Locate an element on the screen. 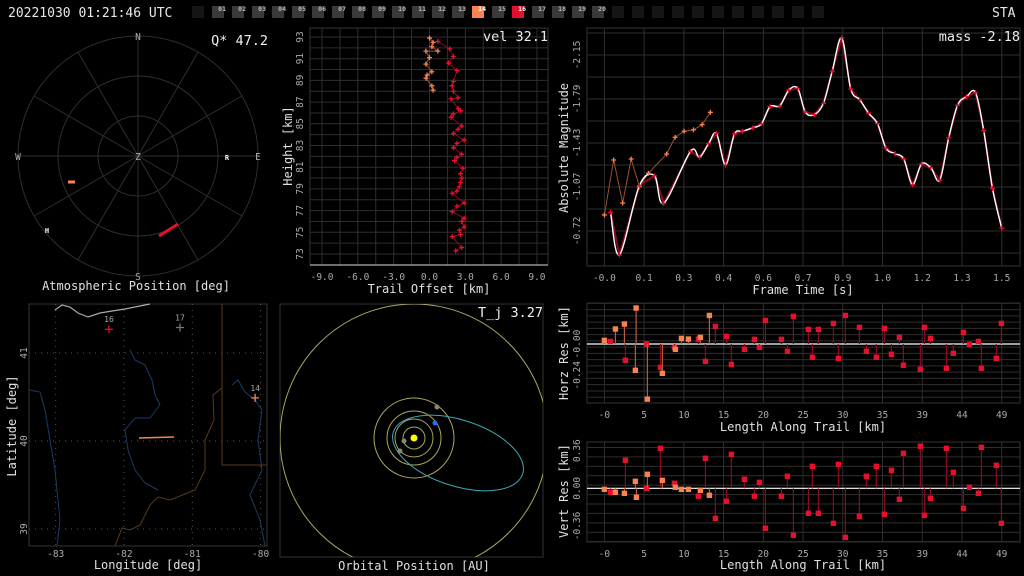  y-tick-label: 40 is located at coordinates (24, 441).